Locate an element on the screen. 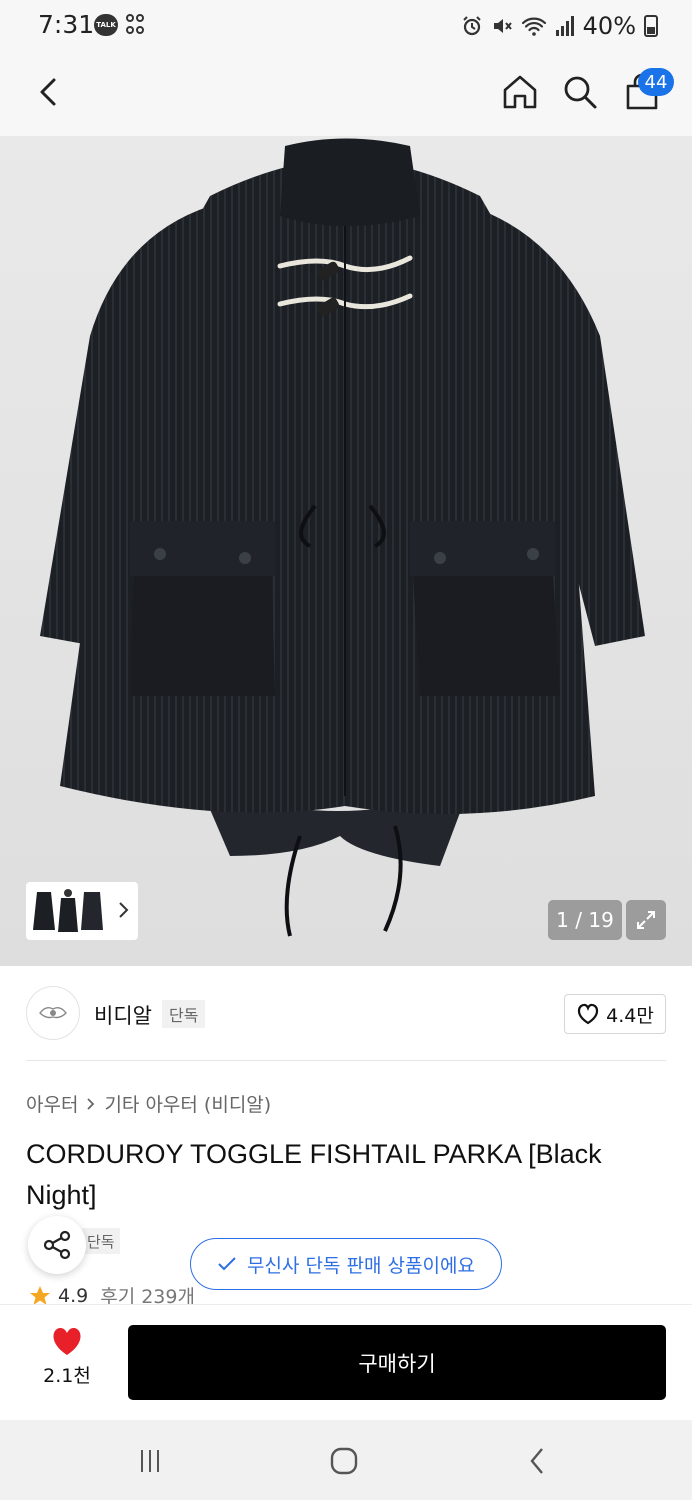  brand-emblem-icon is located at coordinates (53, 1012).